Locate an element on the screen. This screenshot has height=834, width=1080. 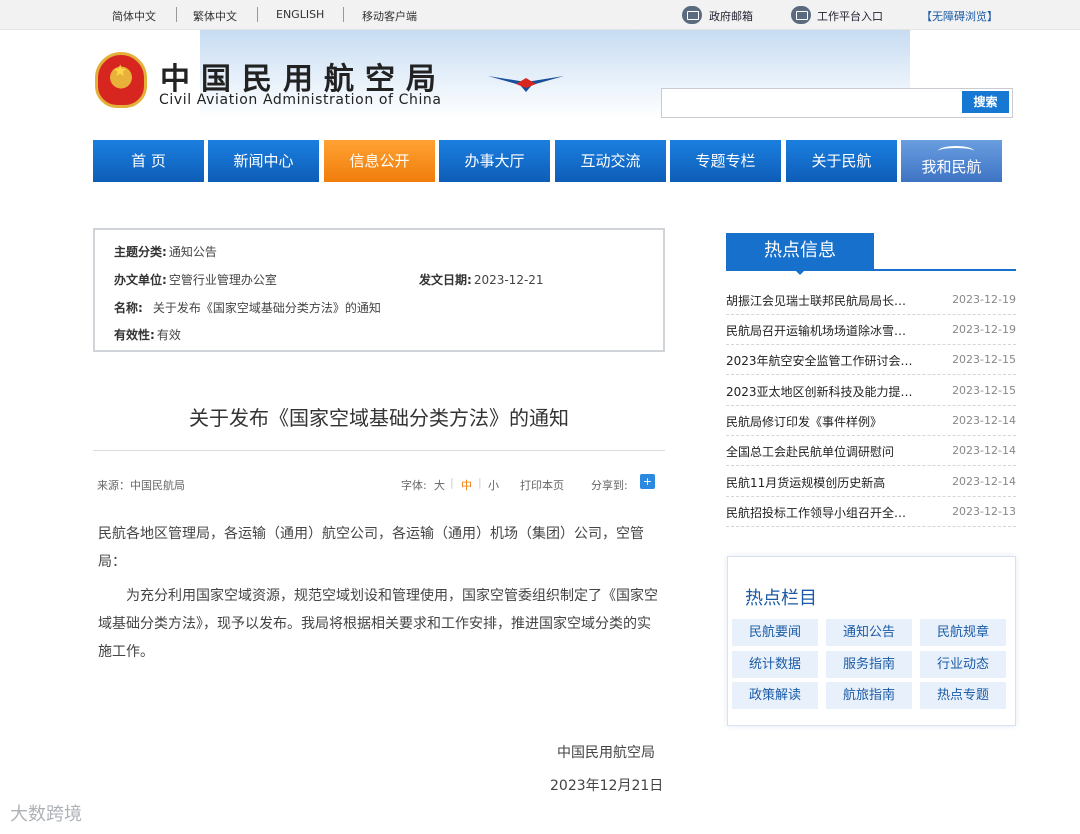
national-emblem-icon is located at coordinates (121, 80).